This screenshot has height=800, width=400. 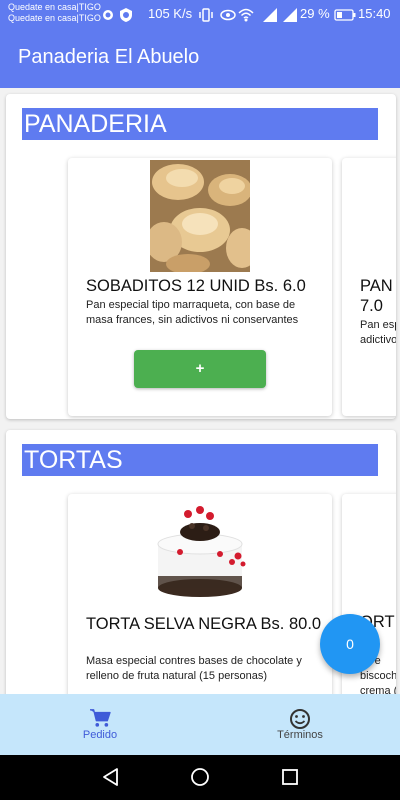 What do you see at coordinates (315, 13) in the screenshot?
I see `battery-percent: 29 %` at bounding box center [315, 13].